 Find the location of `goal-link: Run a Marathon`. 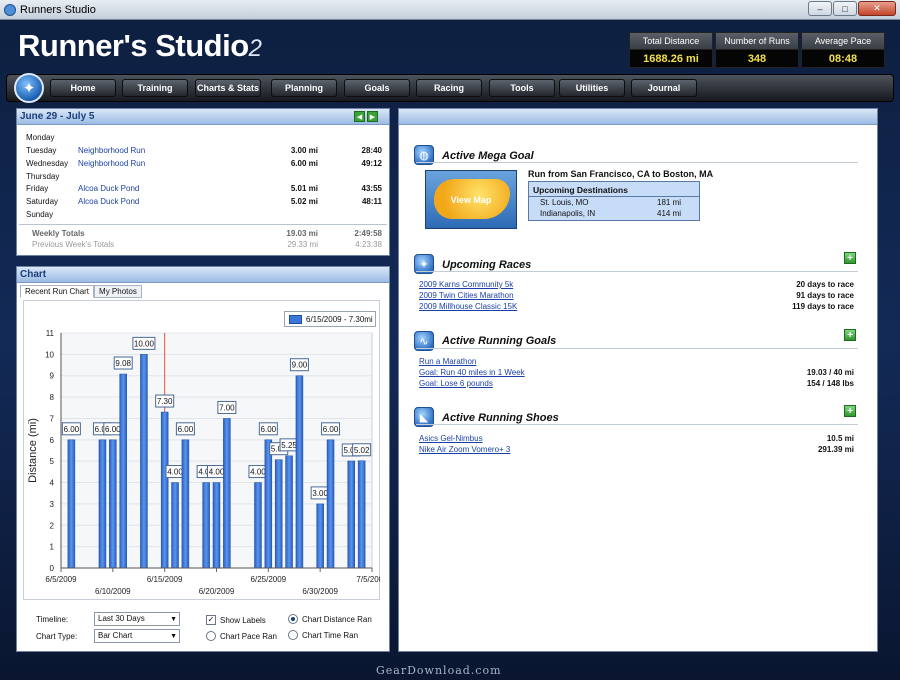

goal-link: Run a Marathon is located at coordinates (447, 361).